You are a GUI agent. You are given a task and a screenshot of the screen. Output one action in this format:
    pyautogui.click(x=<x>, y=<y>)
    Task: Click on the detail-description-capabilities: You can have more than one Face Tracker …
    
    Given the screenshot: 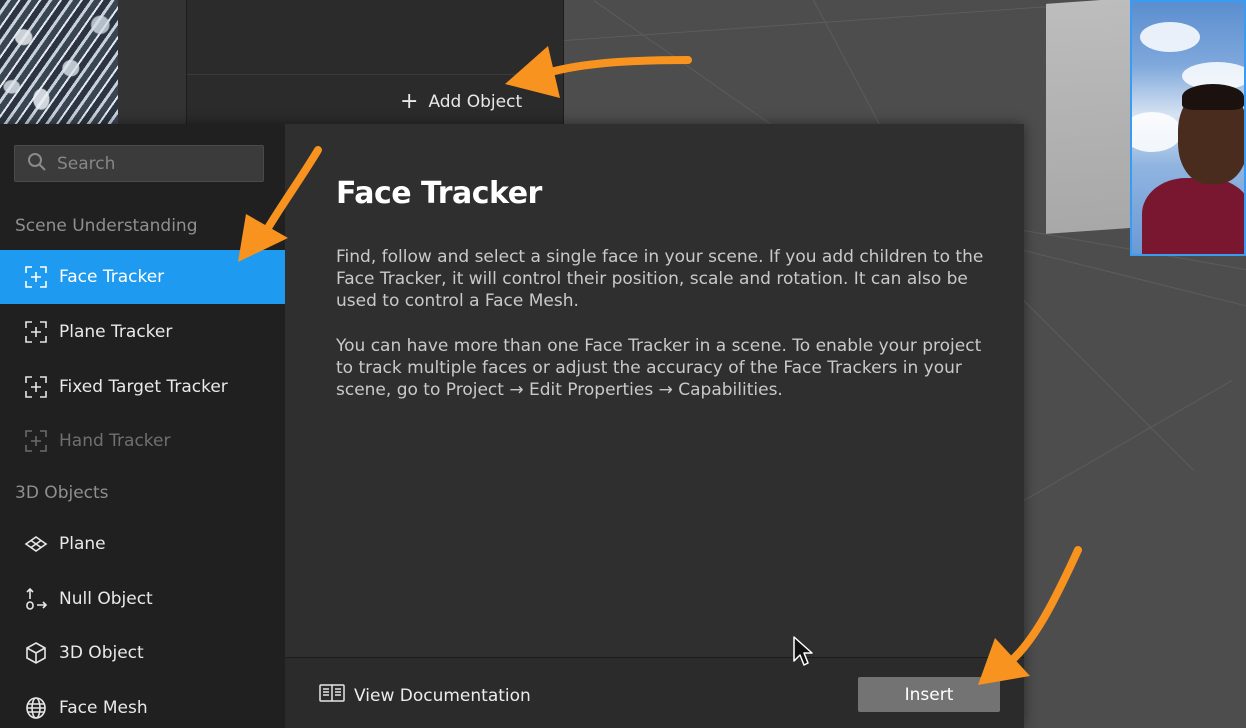 What is the action you would take?
    pyautogui.click(x=659, y=368)
    